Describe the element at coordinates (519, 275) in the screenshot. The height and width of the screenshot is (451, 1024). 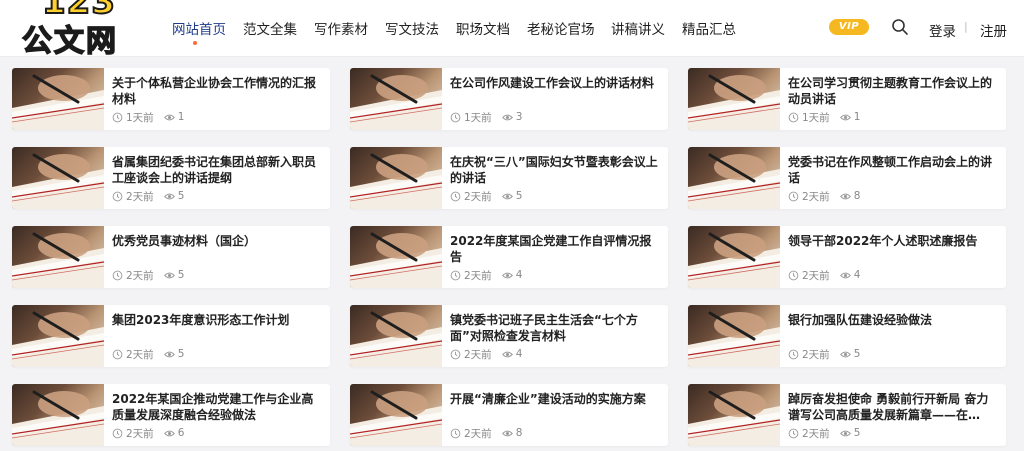
I see `article-views: 4` at that location.